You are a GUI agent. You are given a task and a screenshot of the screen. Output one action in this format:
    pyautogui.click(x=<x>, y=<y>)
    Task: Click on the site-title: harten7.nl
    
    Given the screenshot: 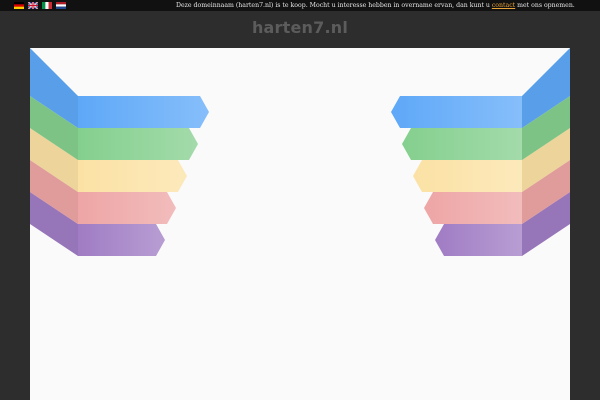 What is the action you would take?
    pyautogui.click(x=300, y=27)
    